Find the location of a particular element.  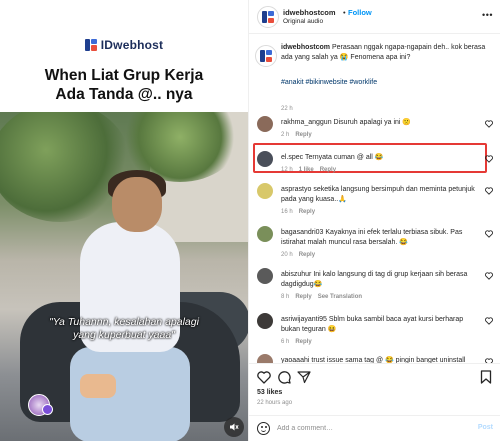

commenter-username: asprastyo is located at coordinates (296, 189).